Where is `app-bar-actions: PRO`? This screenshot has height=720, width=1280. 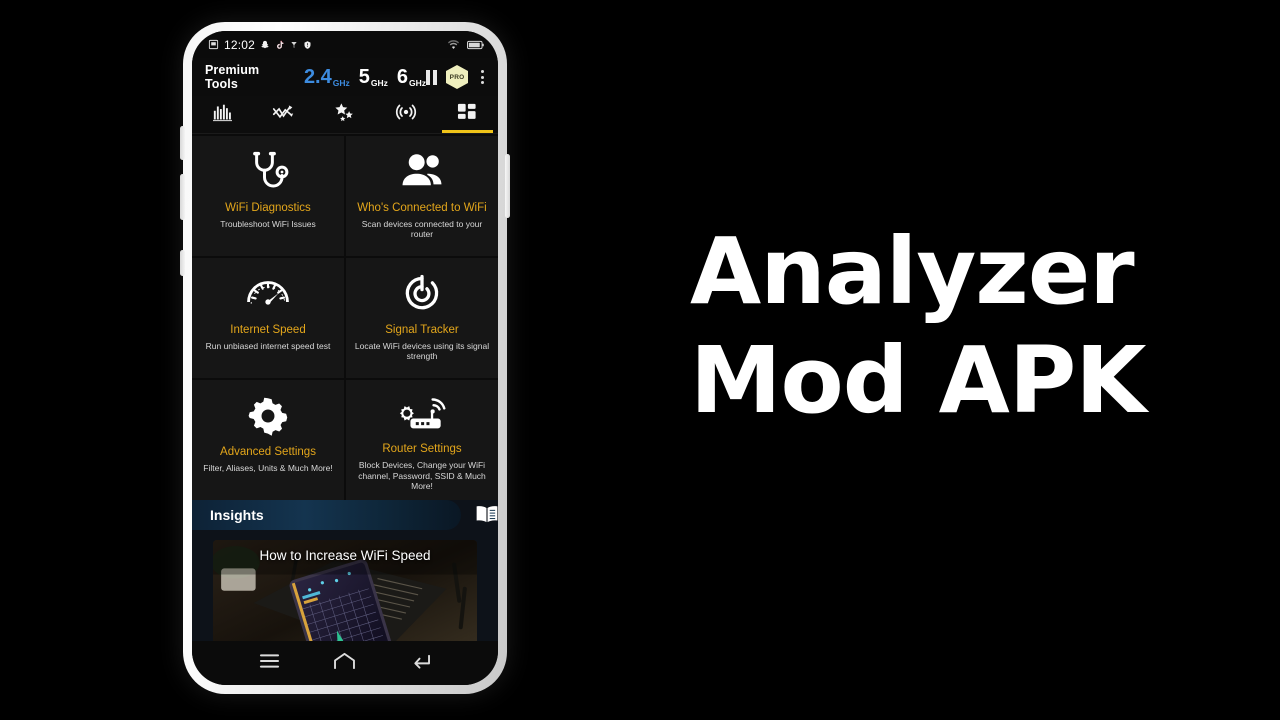
app-bar-actions: PRO is located at coordinates (457, 77).